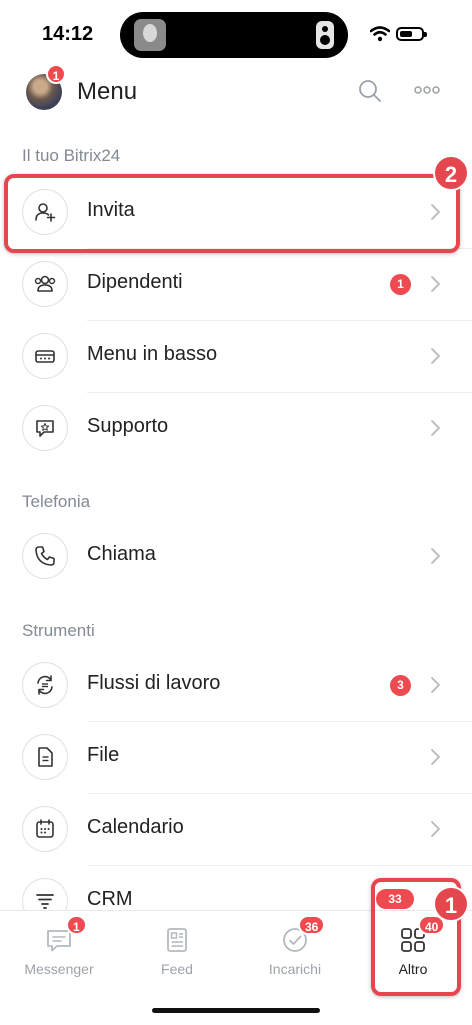 This screenshot has height=1025, width=472. What do you see at coordinates (45, 356) in the screenshot?
I see `bottom-menu-icon` at bounding box center [45, 356].